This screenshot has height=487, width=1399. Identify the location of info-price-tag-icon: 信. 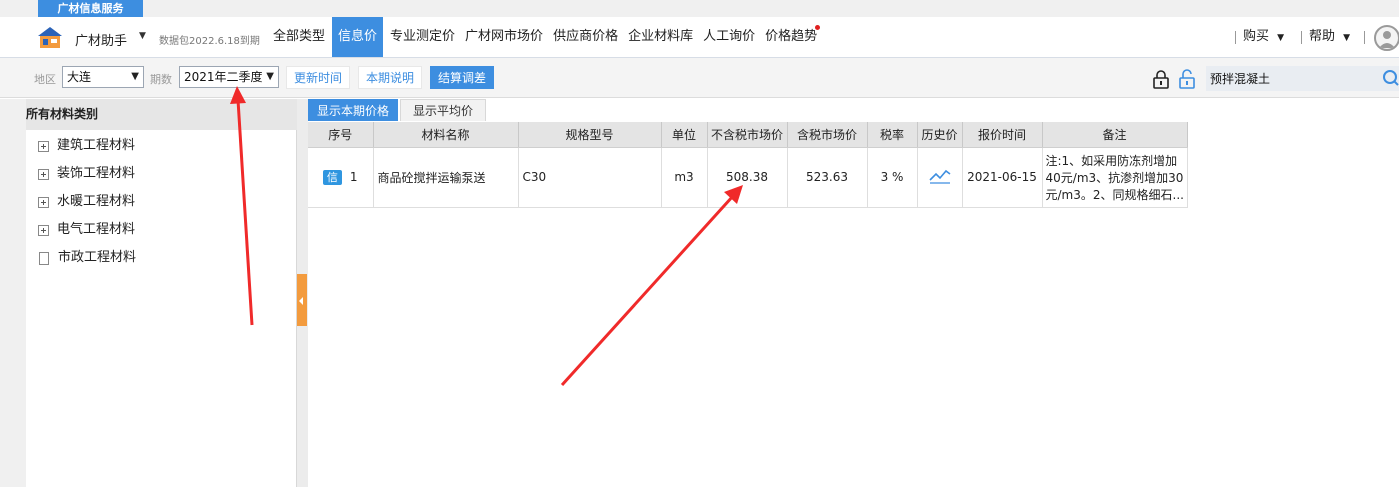
(332, 177).